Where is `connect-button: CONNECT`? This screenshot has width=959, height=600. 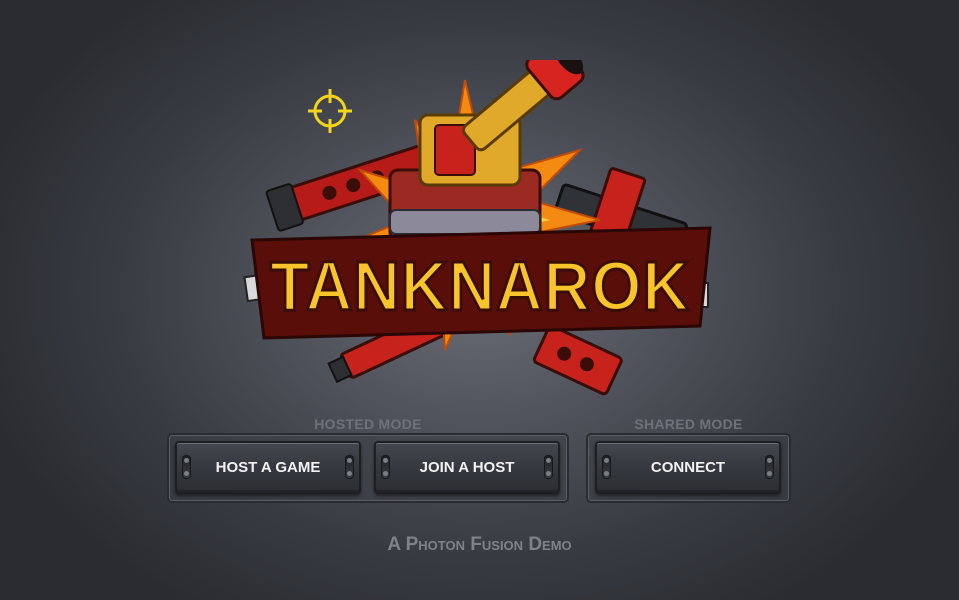 connect-button: CONNECT is located at coordinates (688, 467).